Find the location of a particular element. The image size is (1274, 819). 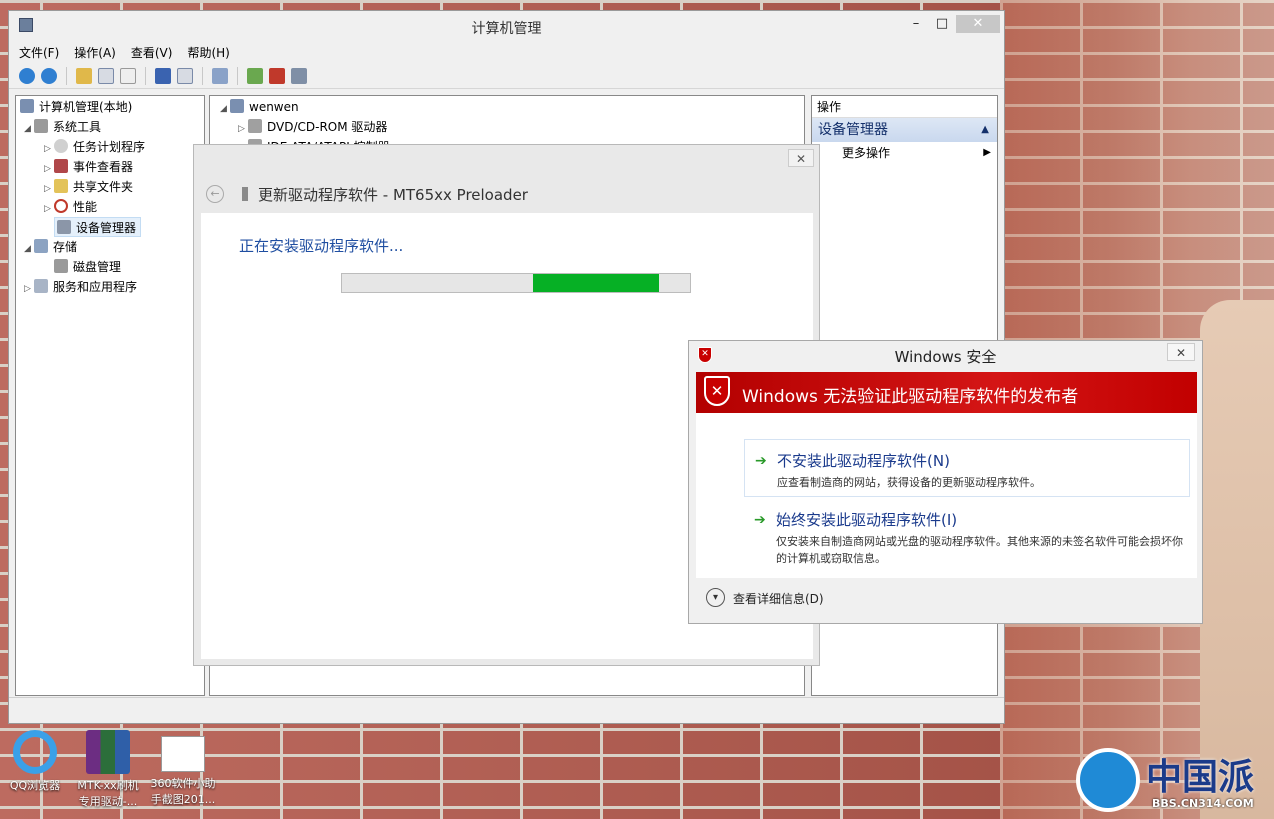

dvd-drive-icon is located at coordinates (255, 126).